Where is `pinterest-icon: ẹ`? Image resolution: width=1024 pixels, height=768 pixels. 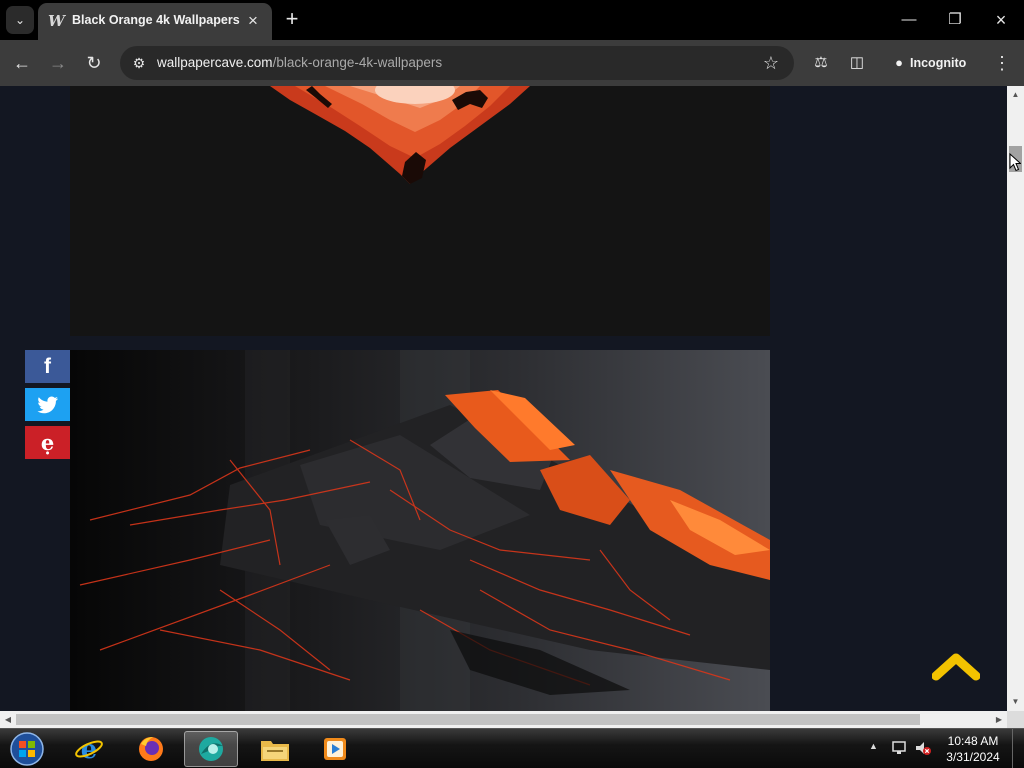 pinterest-icon: ẹ is located at coordinates (47, 442).